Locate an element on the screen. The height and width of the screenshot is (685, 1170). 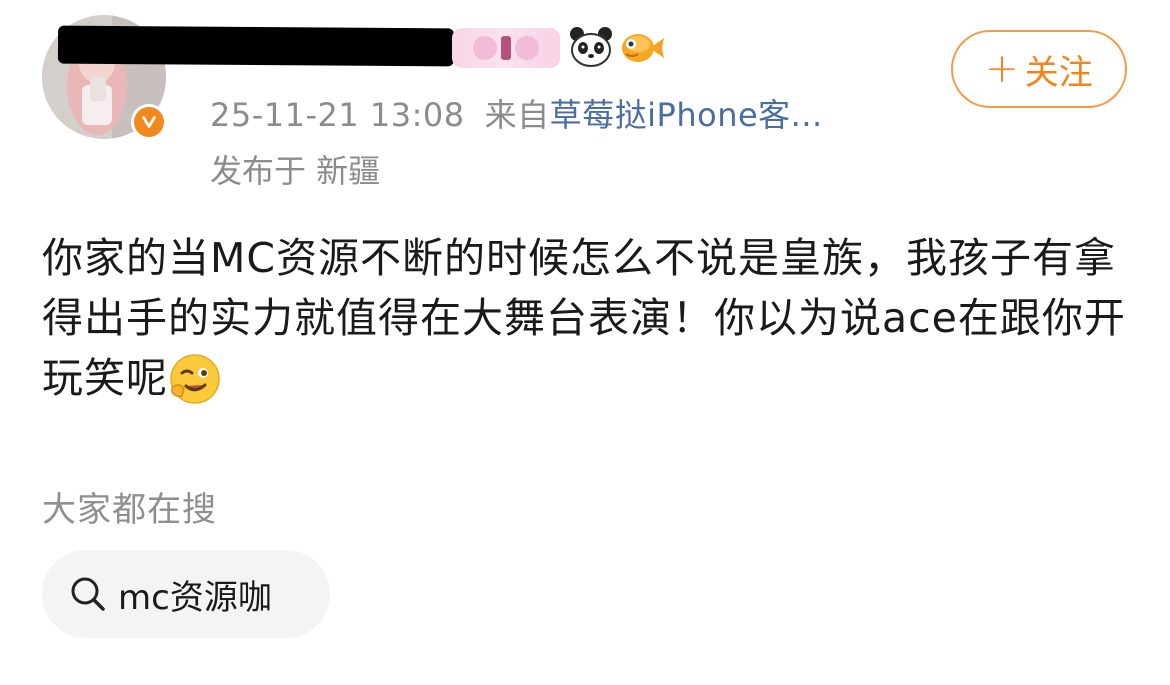
post-timestamp: 25-11-21 13:08 is located at coordinates (337, 115).